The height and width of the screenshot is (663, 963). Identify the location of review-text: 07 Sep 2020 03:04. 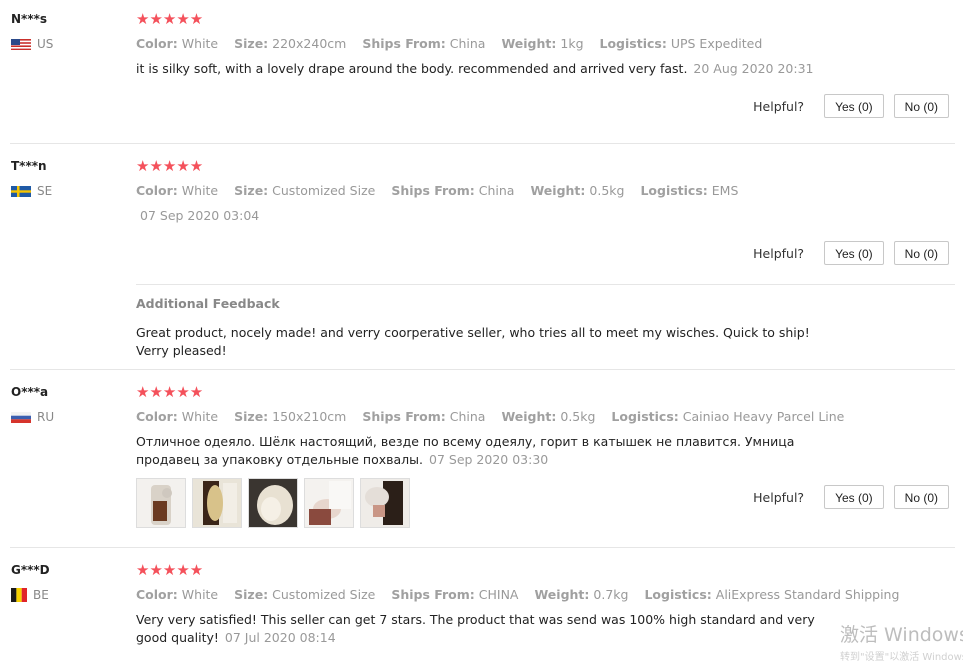
(496, 216).